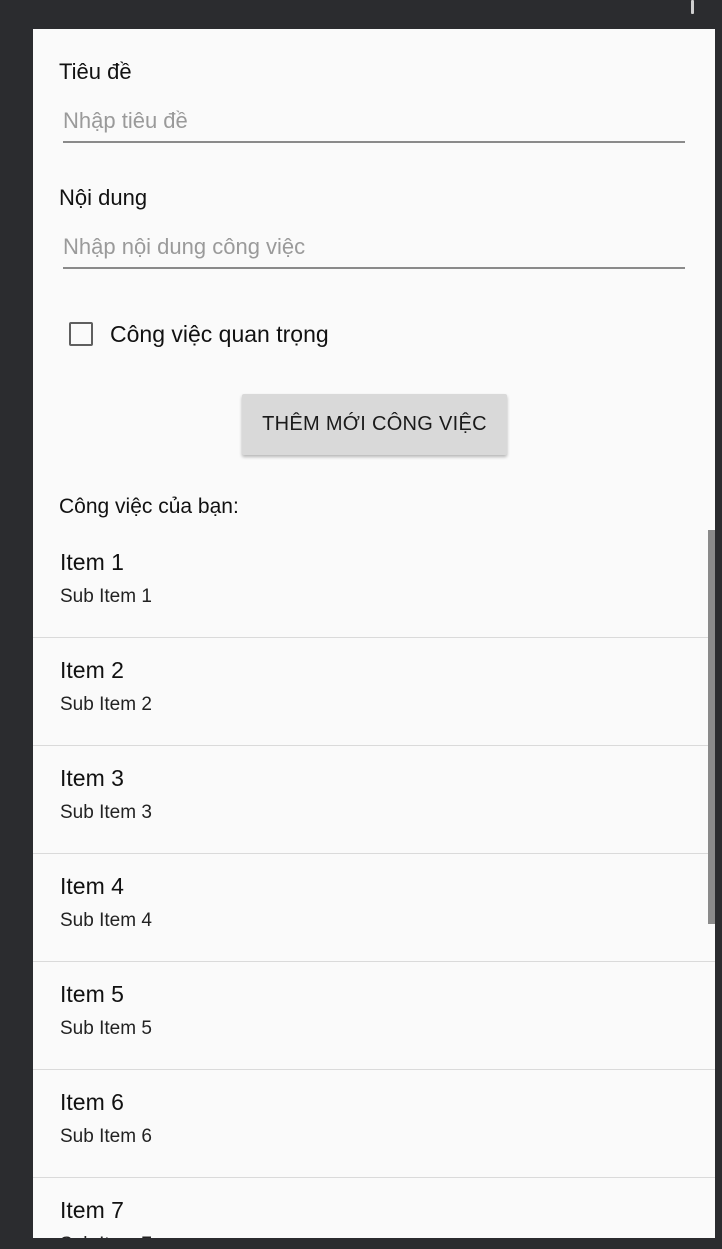 The height and width of the screenshot is (1249, 722). What do you see at coordinates (92, 886) in the screenshot?
I see `task-title: Item 4` at bounding box center [92, 886].